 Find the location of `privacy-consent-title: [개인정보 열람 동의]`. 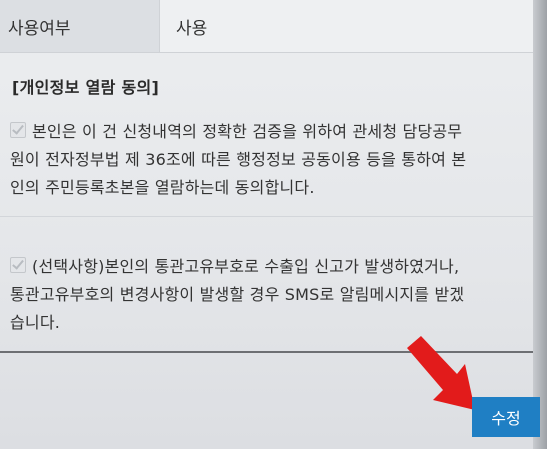

privacy-consent-title: [개인정보 열람 동의] is located at coordinates (86, 87).